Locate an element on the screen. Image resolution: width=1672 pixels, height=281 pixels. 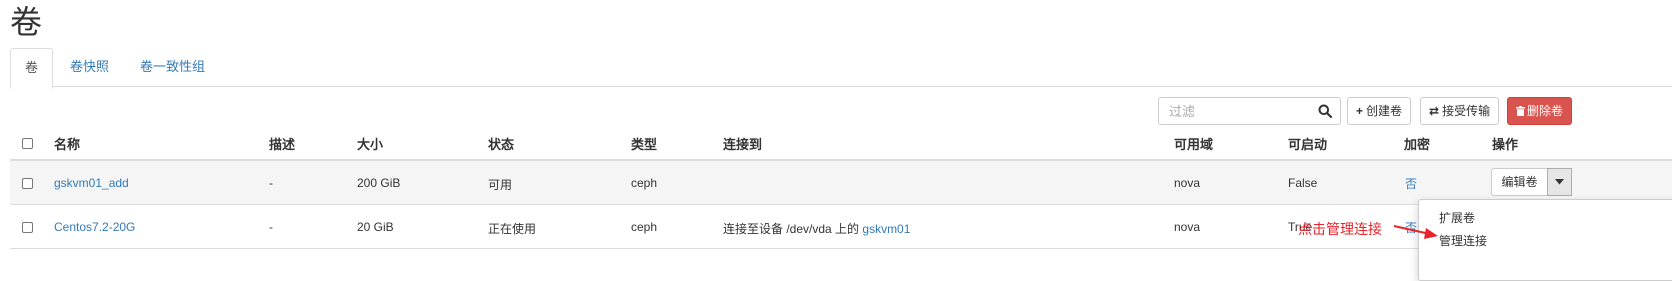
annotation-label: 点击管理连接 is located at coordinates (1340, 229).